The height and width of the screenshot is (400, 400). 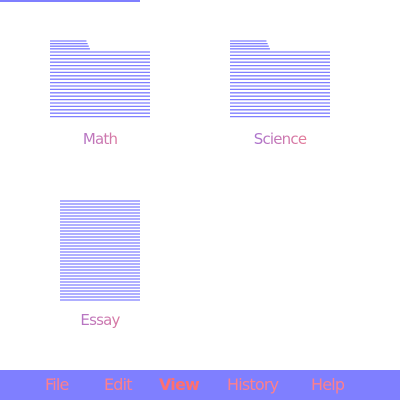 What do you see at coordinates (328, 385) in the screenshot?
I see `menu-help: Help` at bounding box center [328, 385].